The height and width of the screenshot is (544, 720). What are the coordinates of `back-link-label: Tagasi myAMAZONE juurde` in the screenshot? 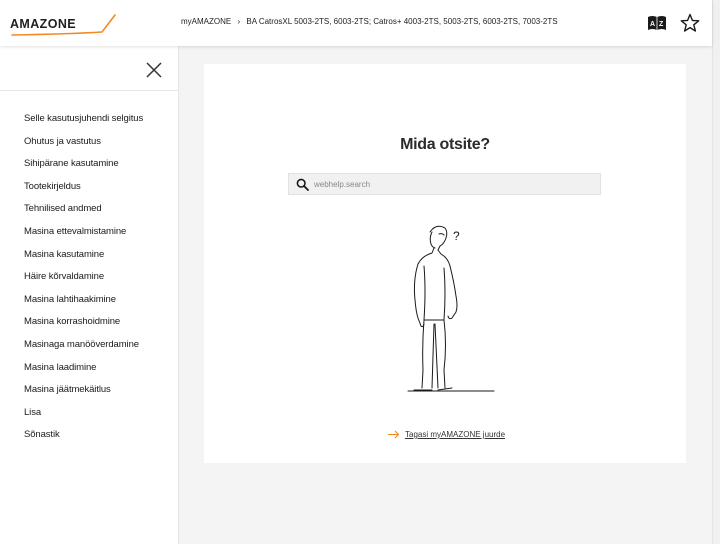 It's located at (455, 434).